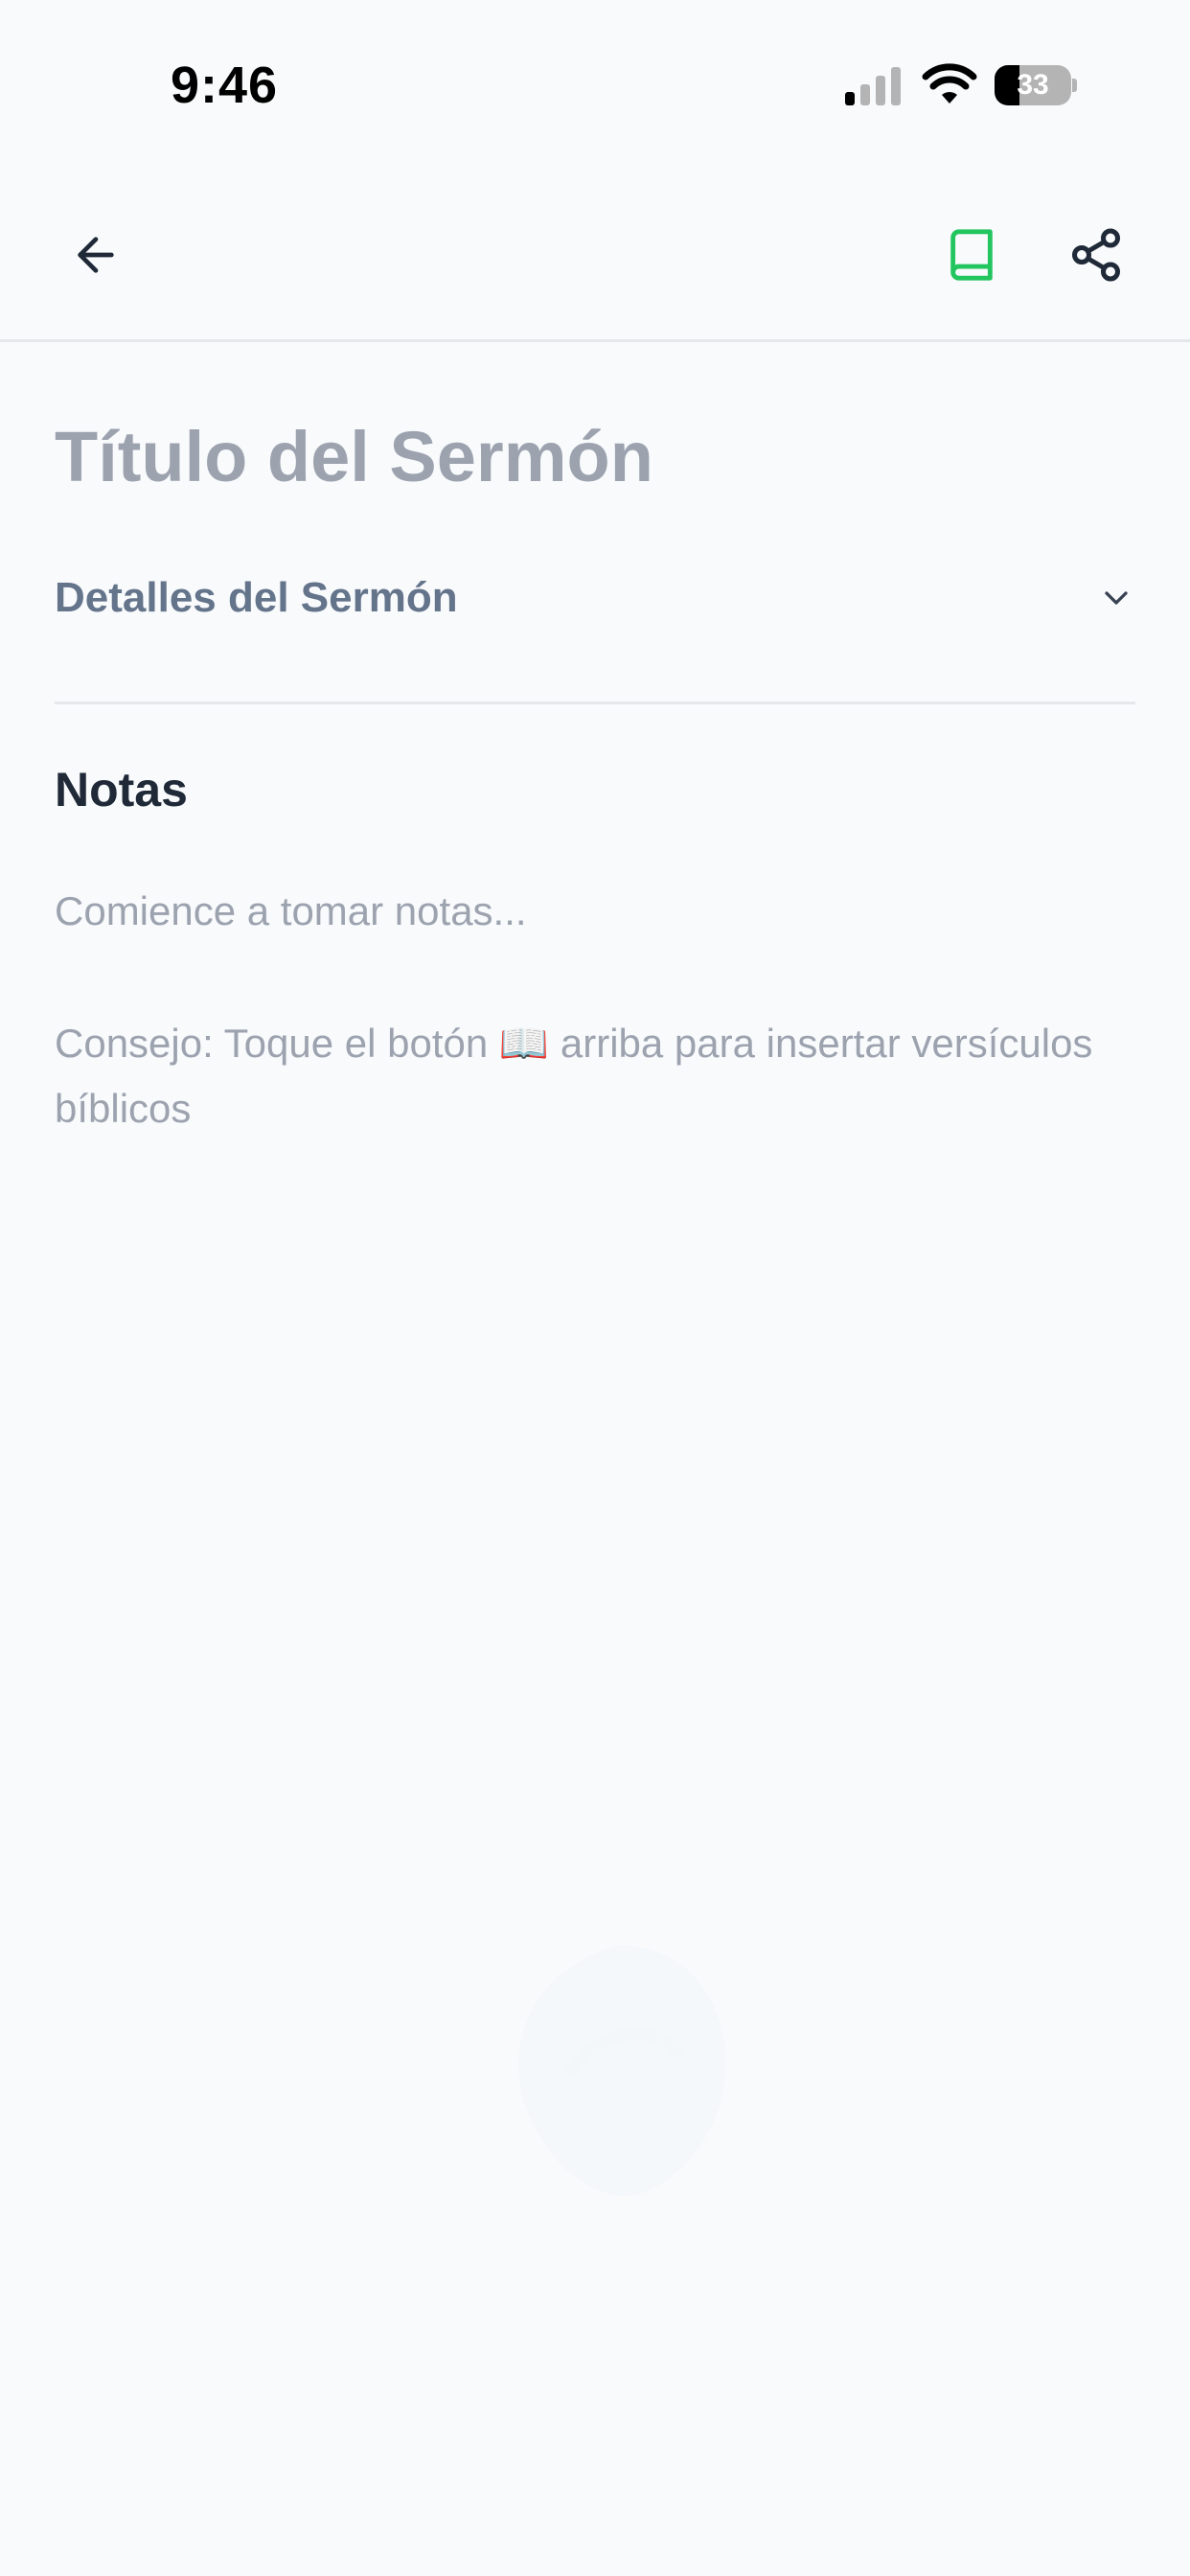  I want to click on logo-watermark-icon, so click(622, 2070).